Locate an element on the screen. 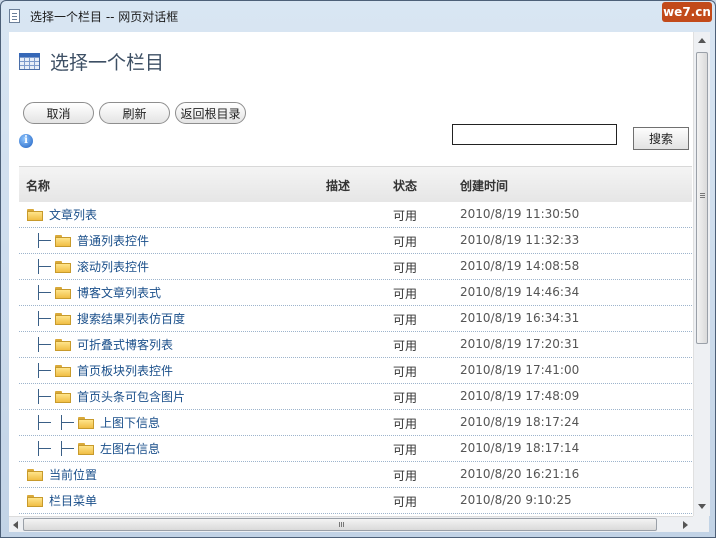 Image resolution: width=716 pixels, height=538 pixels. table-row: 搜索结果列表仿百度 可用 2010/8/19 16:34:31 is located at coordinates (355, 319).